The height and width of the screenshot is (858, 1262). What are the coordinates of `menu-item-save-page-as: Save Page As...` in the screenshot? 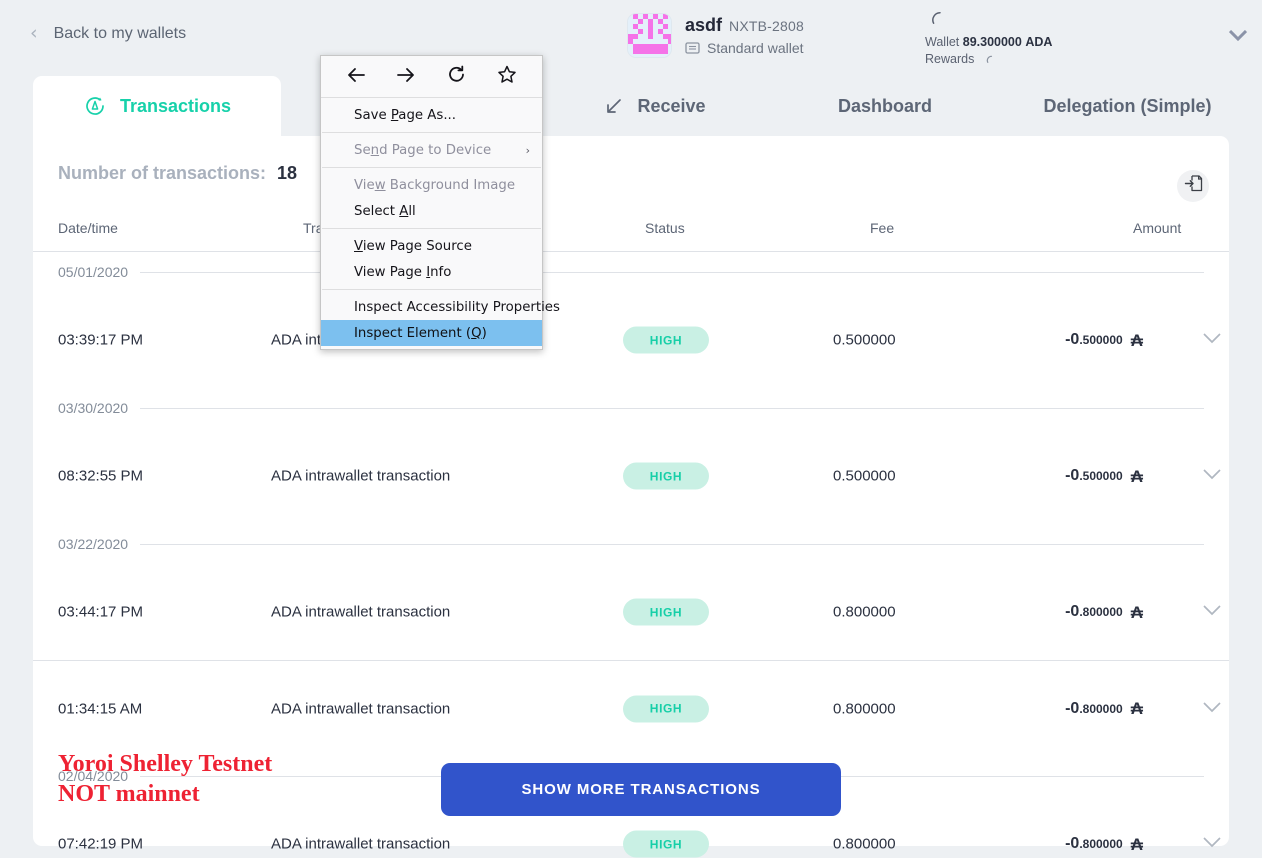 It's located at (431, 115).